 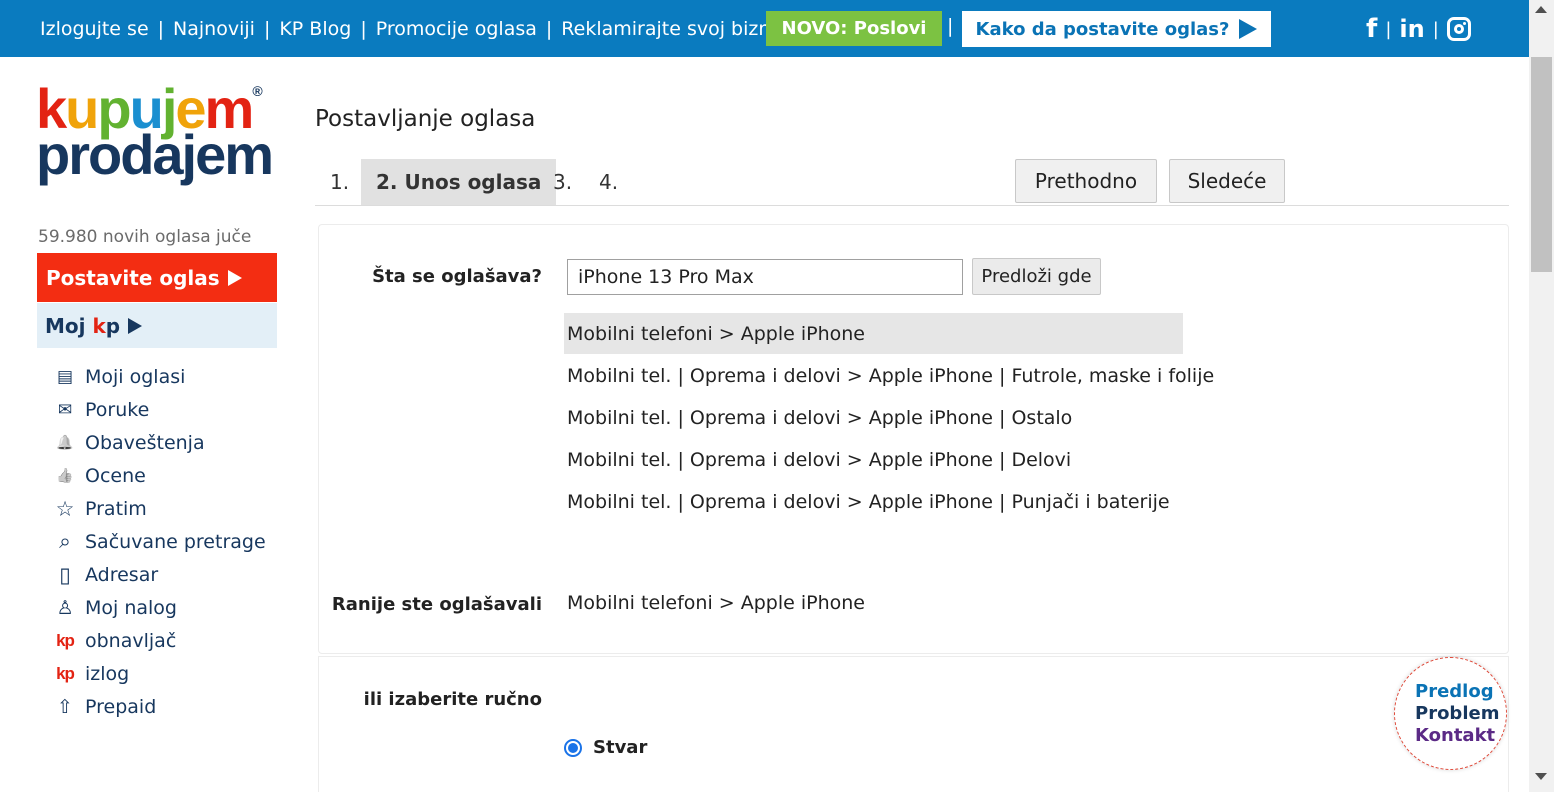 I want to click on blog-link: KP Blog, so click(x=315, y=29).